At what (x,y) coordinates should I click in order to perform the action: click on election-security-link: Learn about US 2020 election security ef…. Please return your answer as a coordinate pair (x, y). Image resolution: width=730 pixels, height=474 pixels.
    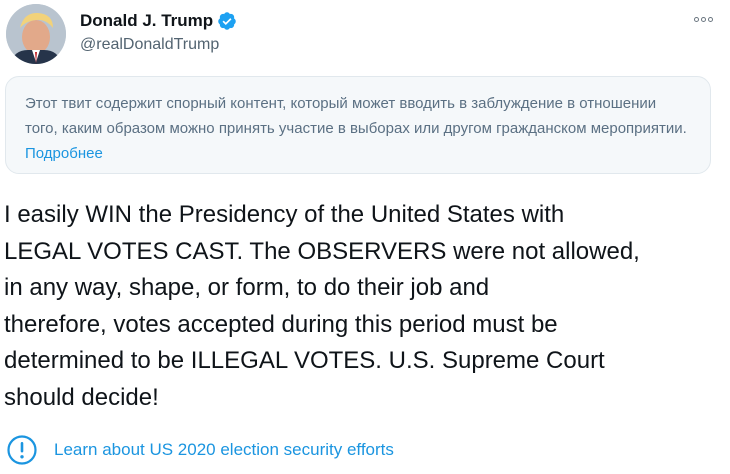
    Looking at the image, I should click on (200, 450).